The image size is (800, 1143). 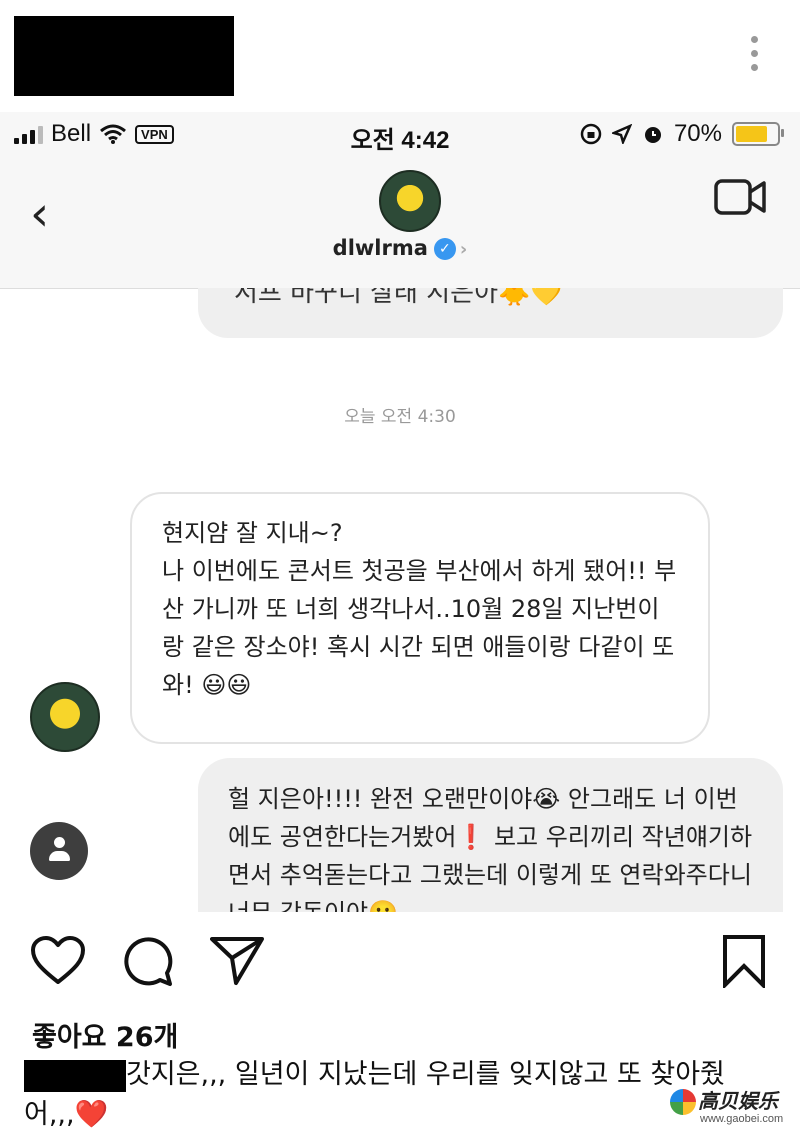 I want to click on previous-message-text: 서프 바꾸디 살래 시은아🐥💛, so click(x=398, y=298).